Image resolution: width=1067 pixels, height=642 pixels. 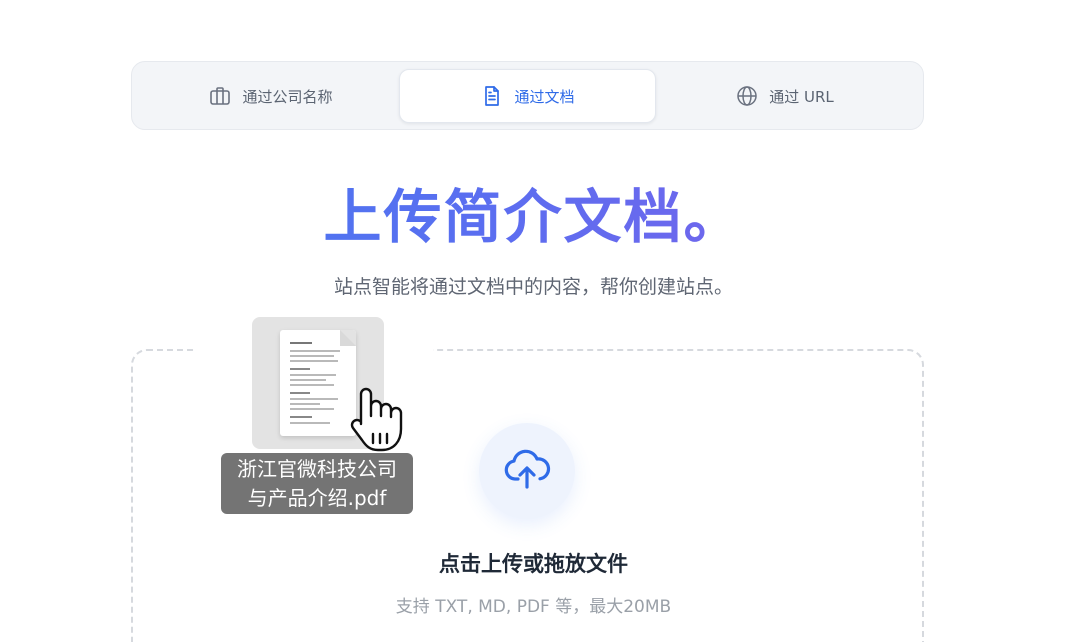 What do you see at coordinates (317, 498) in the screenshot?
I see `file-name-line: 与产品介绍.pdf` at bounding box center [317, 498].